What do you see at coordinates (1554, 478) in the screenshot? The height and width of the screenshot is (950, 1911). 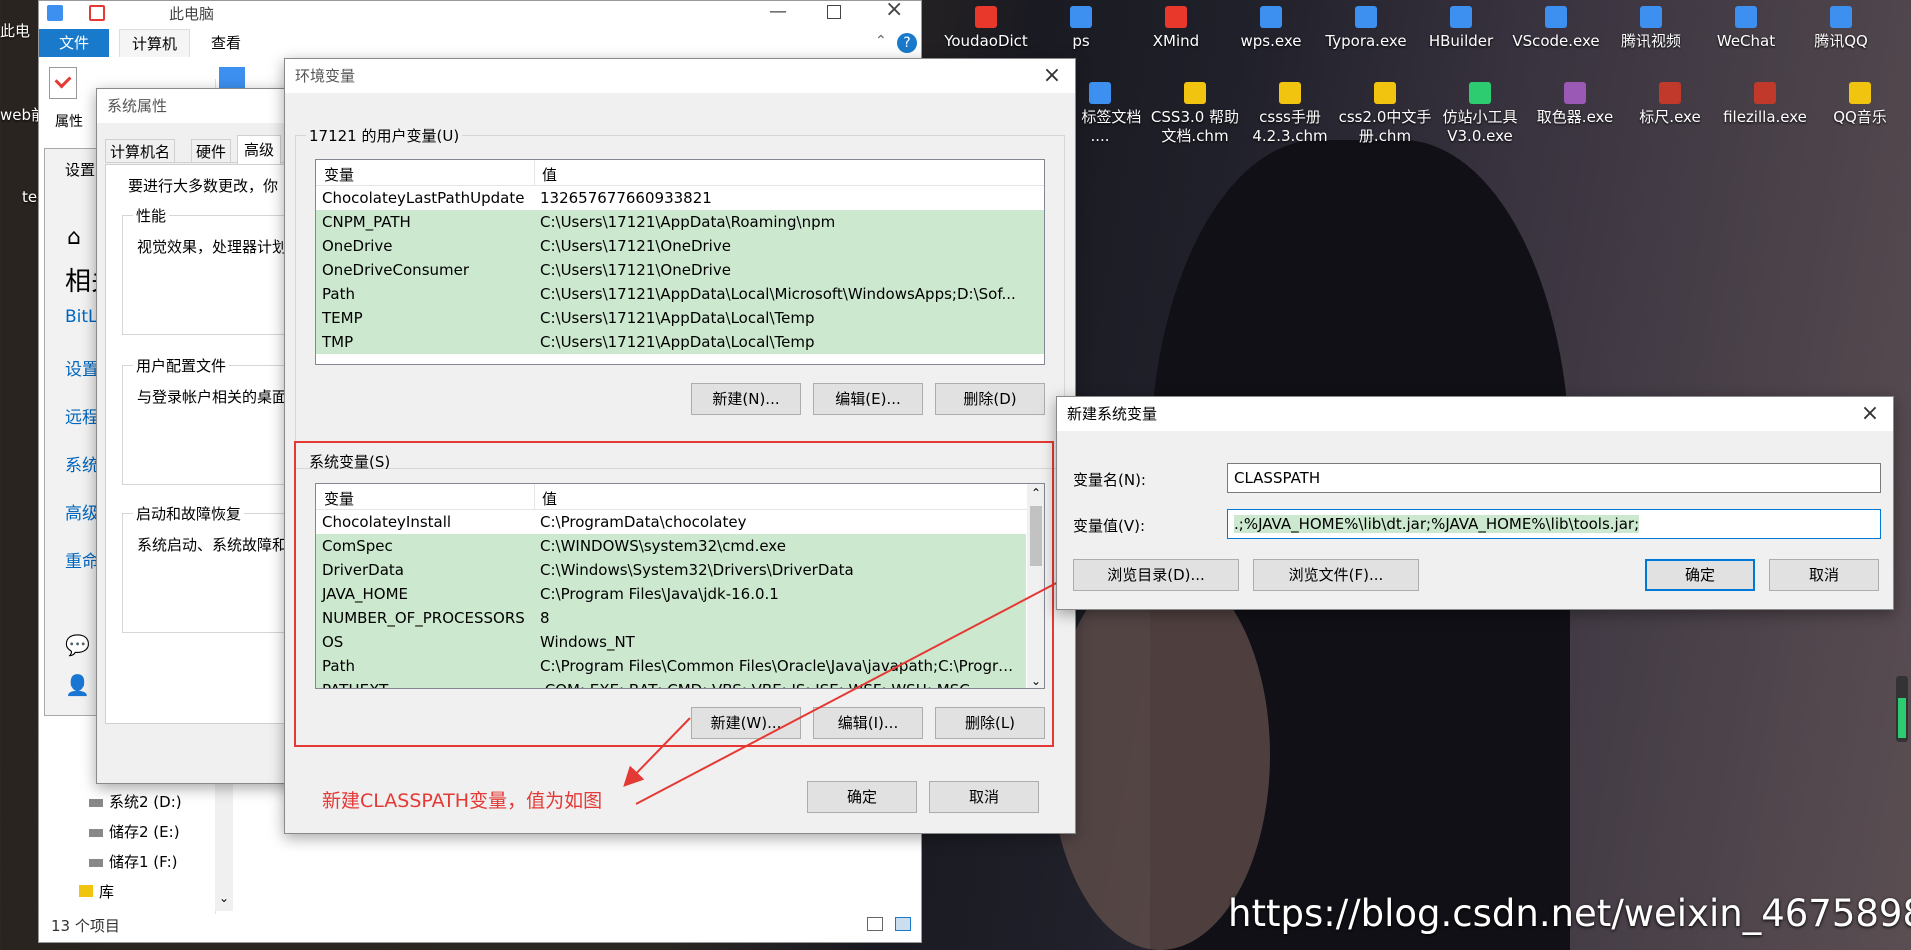 I see `variable-name-input: CLASSPATH` at bounding box center [1554, 478].